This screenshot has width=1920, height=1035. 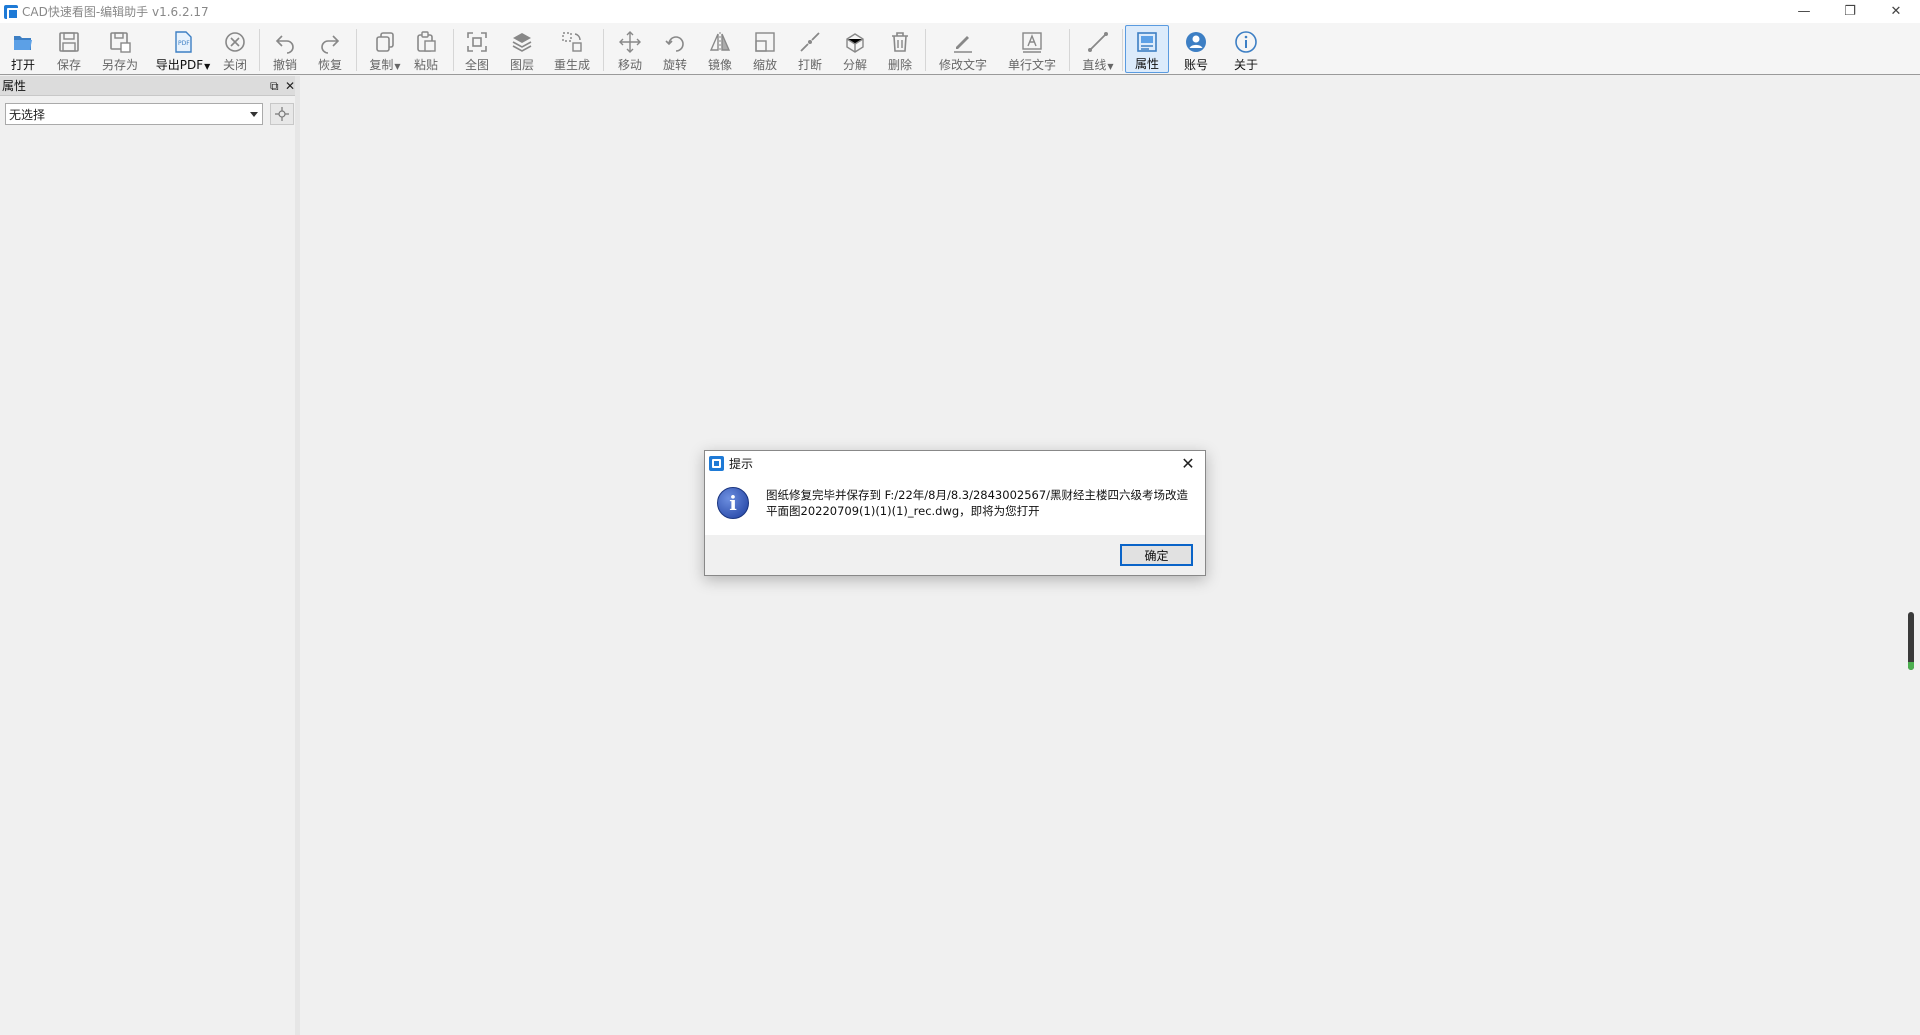 I want to click on line-button: 直线▼, so click(x=1098, y=49).